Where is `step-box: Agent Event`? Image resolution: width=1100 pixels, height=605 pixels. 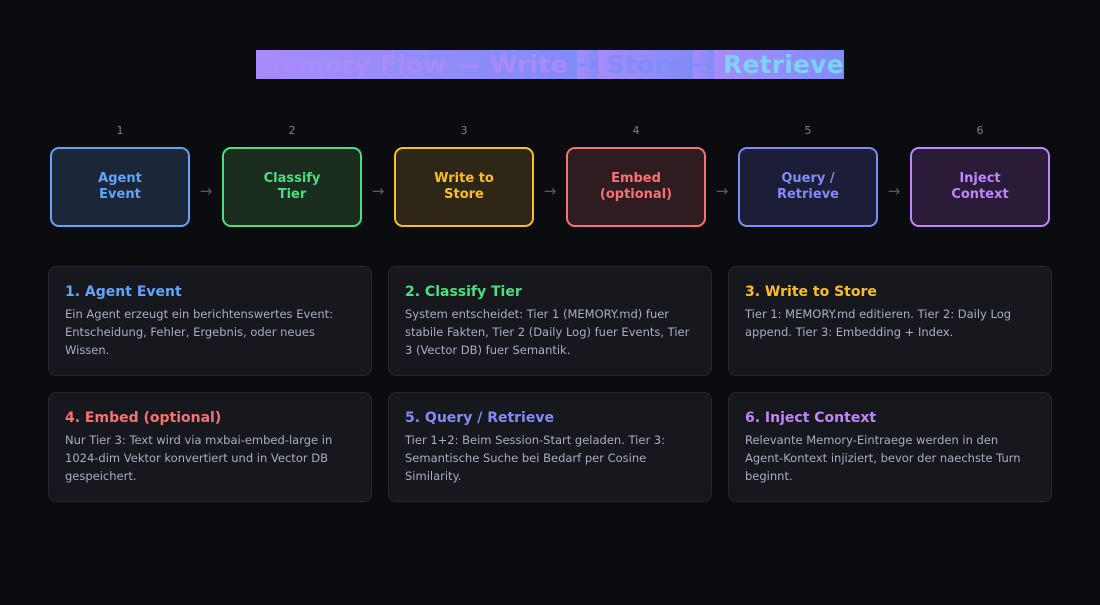
step-box: Agent Event is located at coordinates (120, 187).